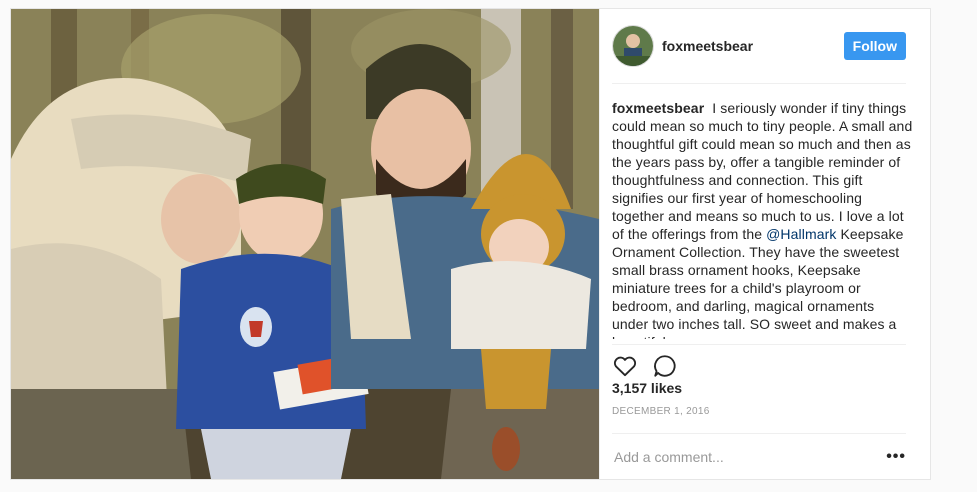 This screenshot has width=977, height=492. Describe the element at coordinates (749, 457) in the screenshot. I see `comment-input` at that location.